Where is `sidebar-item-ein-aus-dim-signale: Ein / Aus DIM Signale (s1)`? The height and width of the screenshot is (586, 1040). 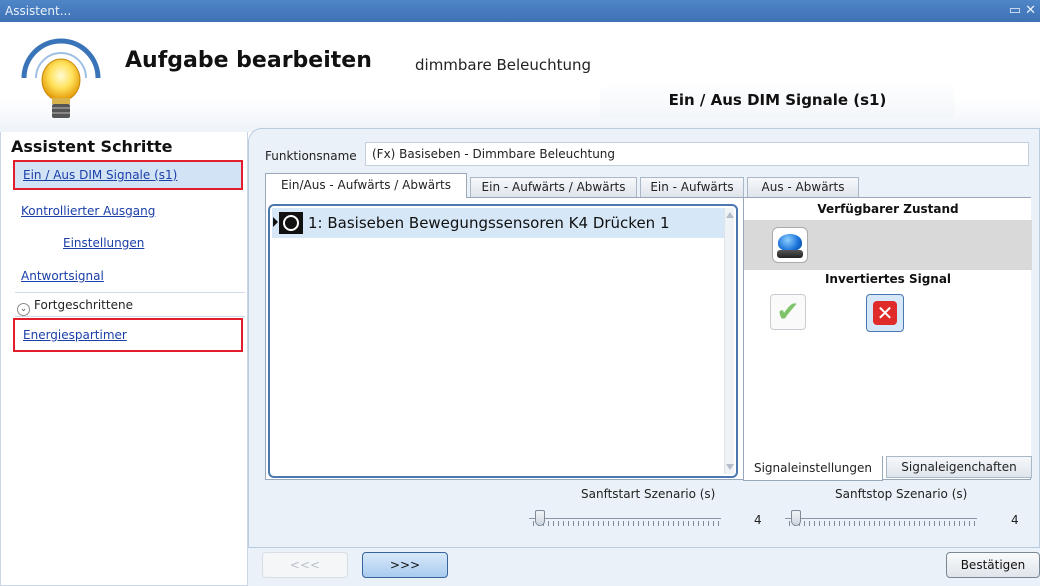 sidebar-item-ein-aus-dim-signale: Ein / Aus DIM Signale (s1) is located at coordinates (100, 175).